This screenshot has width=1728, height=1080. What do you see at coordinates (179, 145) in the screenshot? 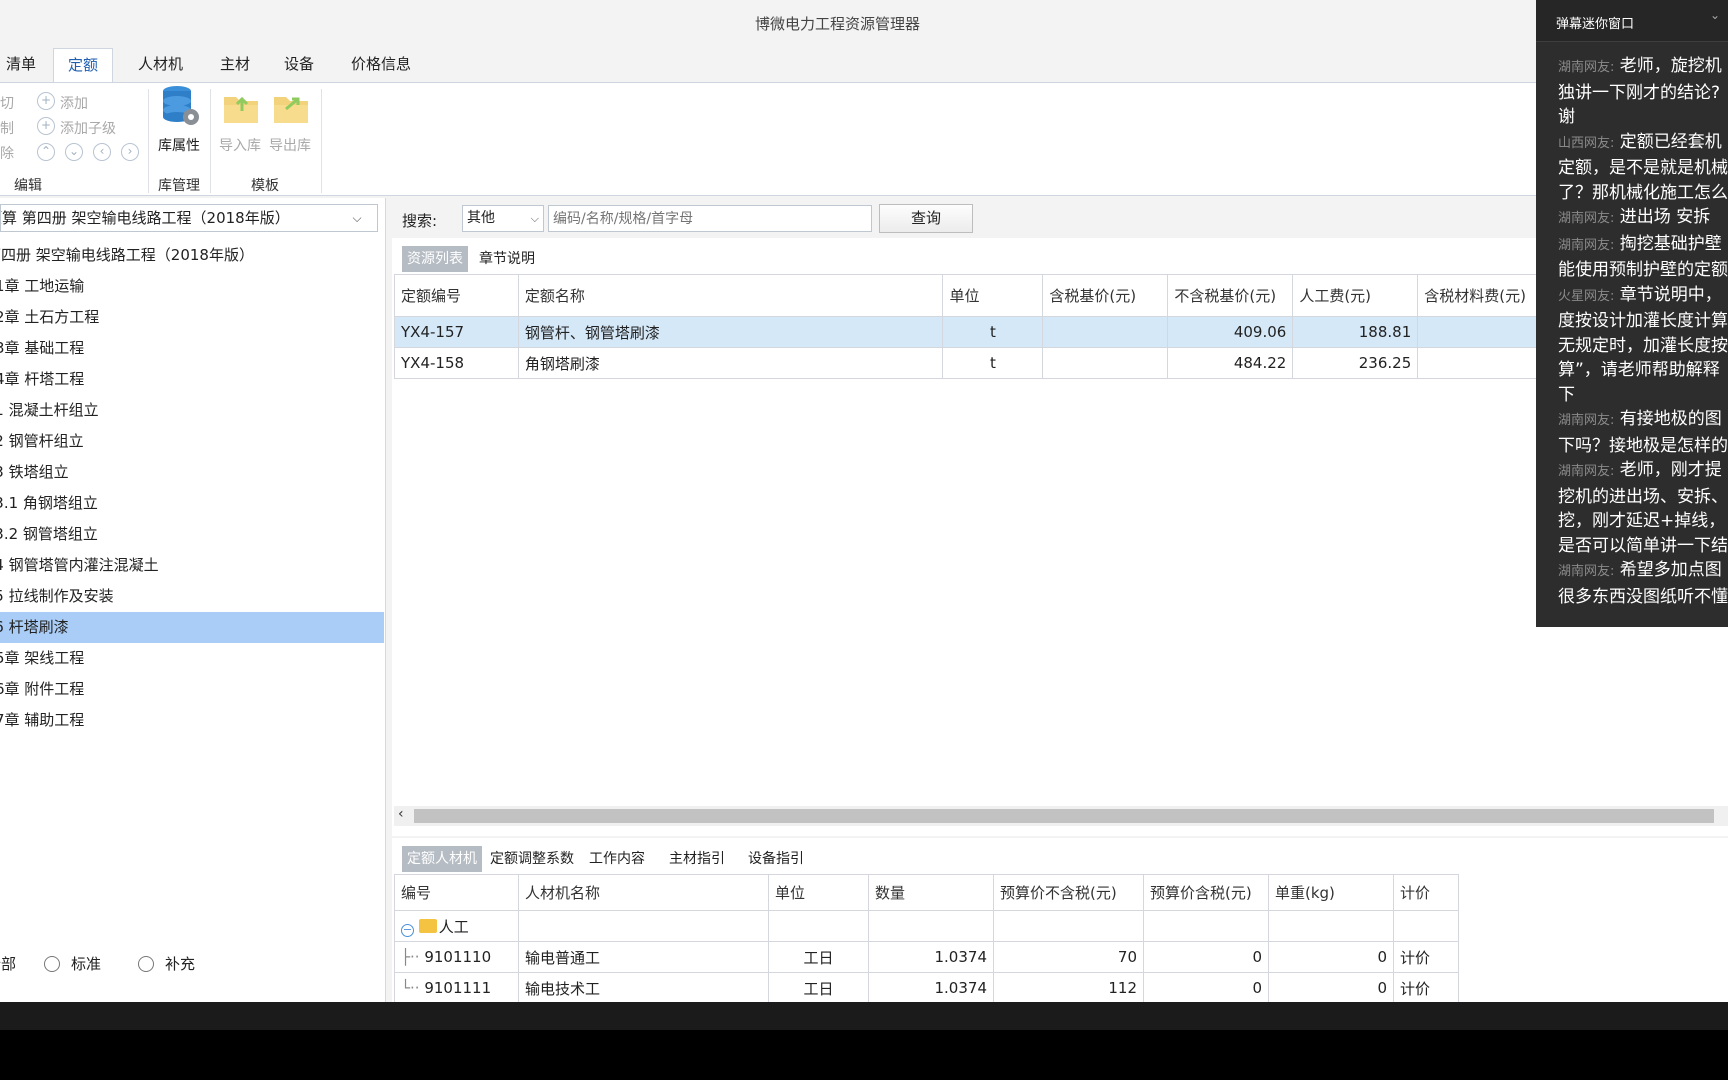
I see `library-properties-button: 库属性` at bounding box center [179, 145].